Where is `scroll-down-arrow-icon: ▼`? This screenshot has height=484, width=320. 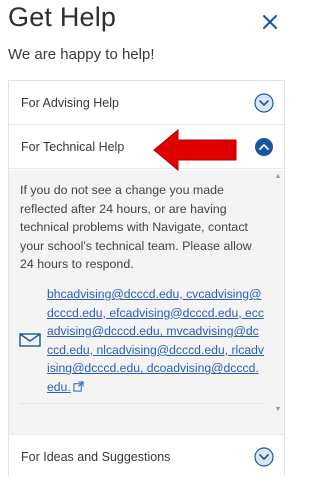
scroll-down-arrow-icon: ▼ is located at coordinates (278, 410).